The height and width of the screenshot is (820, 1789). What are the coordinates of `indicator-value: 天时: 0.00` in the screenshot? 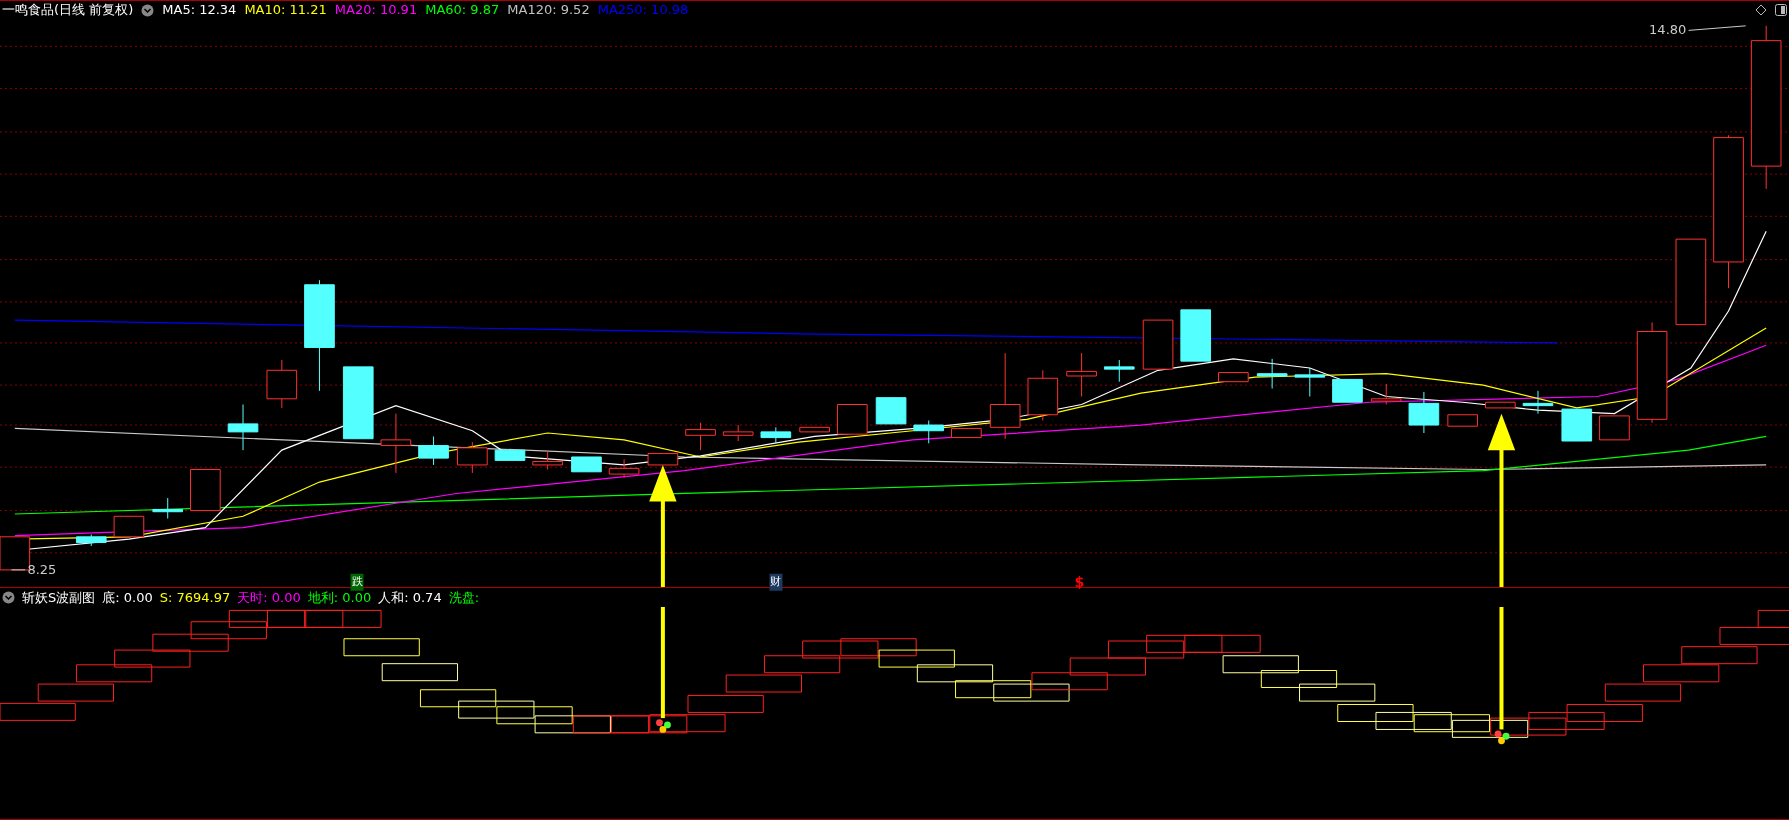 It's located at (269, 597).